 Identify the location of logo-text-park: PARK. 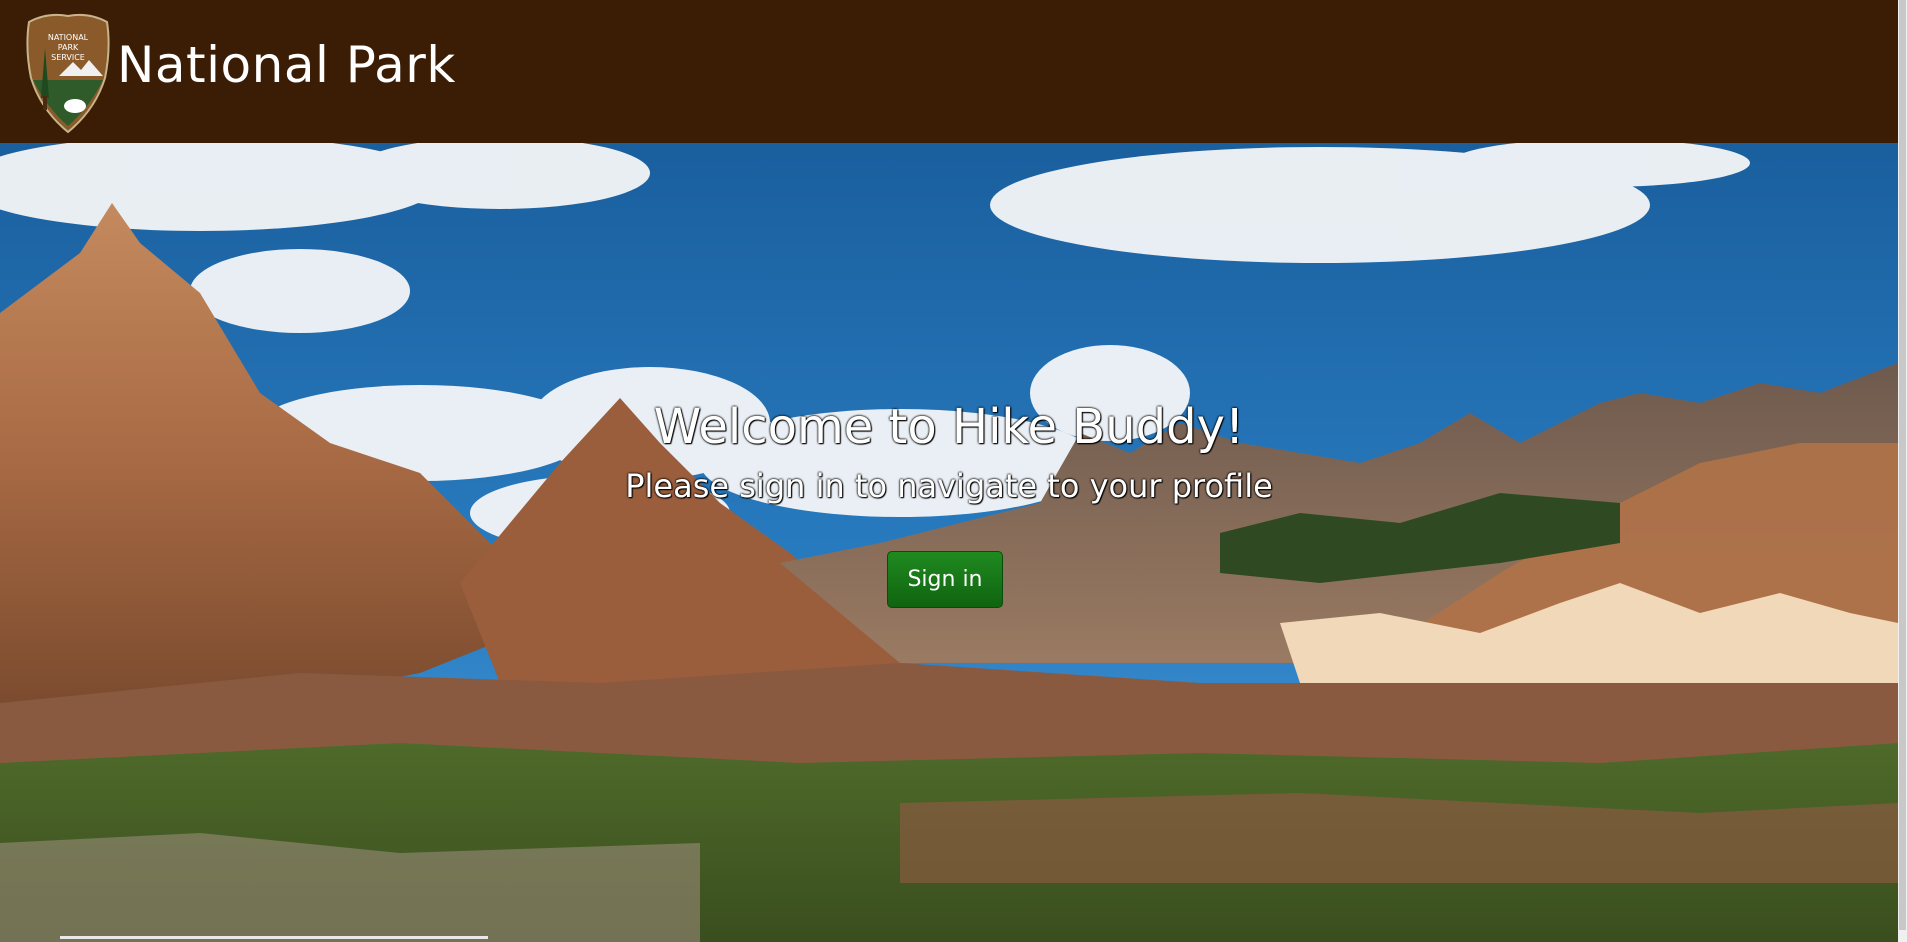
(68, 47).